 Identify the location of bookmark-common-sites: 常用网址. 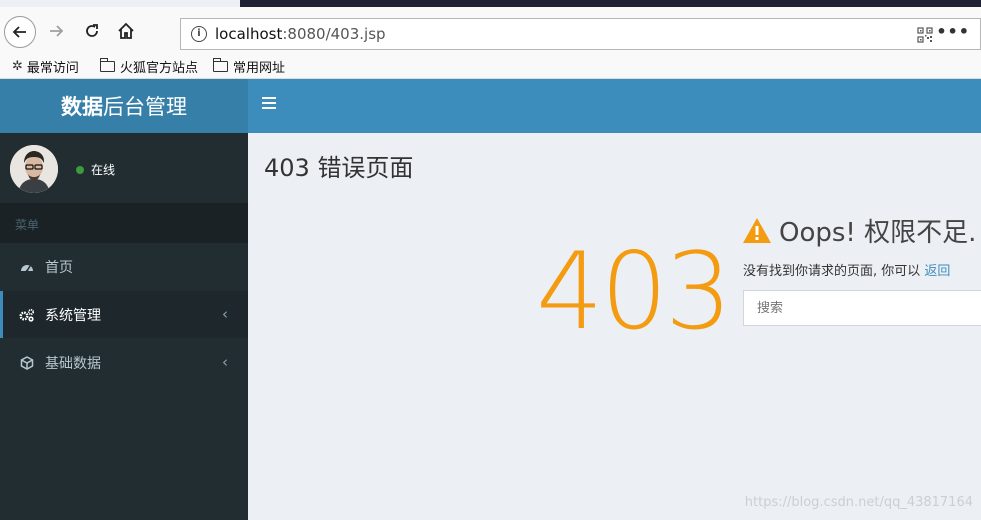
(249, 66).